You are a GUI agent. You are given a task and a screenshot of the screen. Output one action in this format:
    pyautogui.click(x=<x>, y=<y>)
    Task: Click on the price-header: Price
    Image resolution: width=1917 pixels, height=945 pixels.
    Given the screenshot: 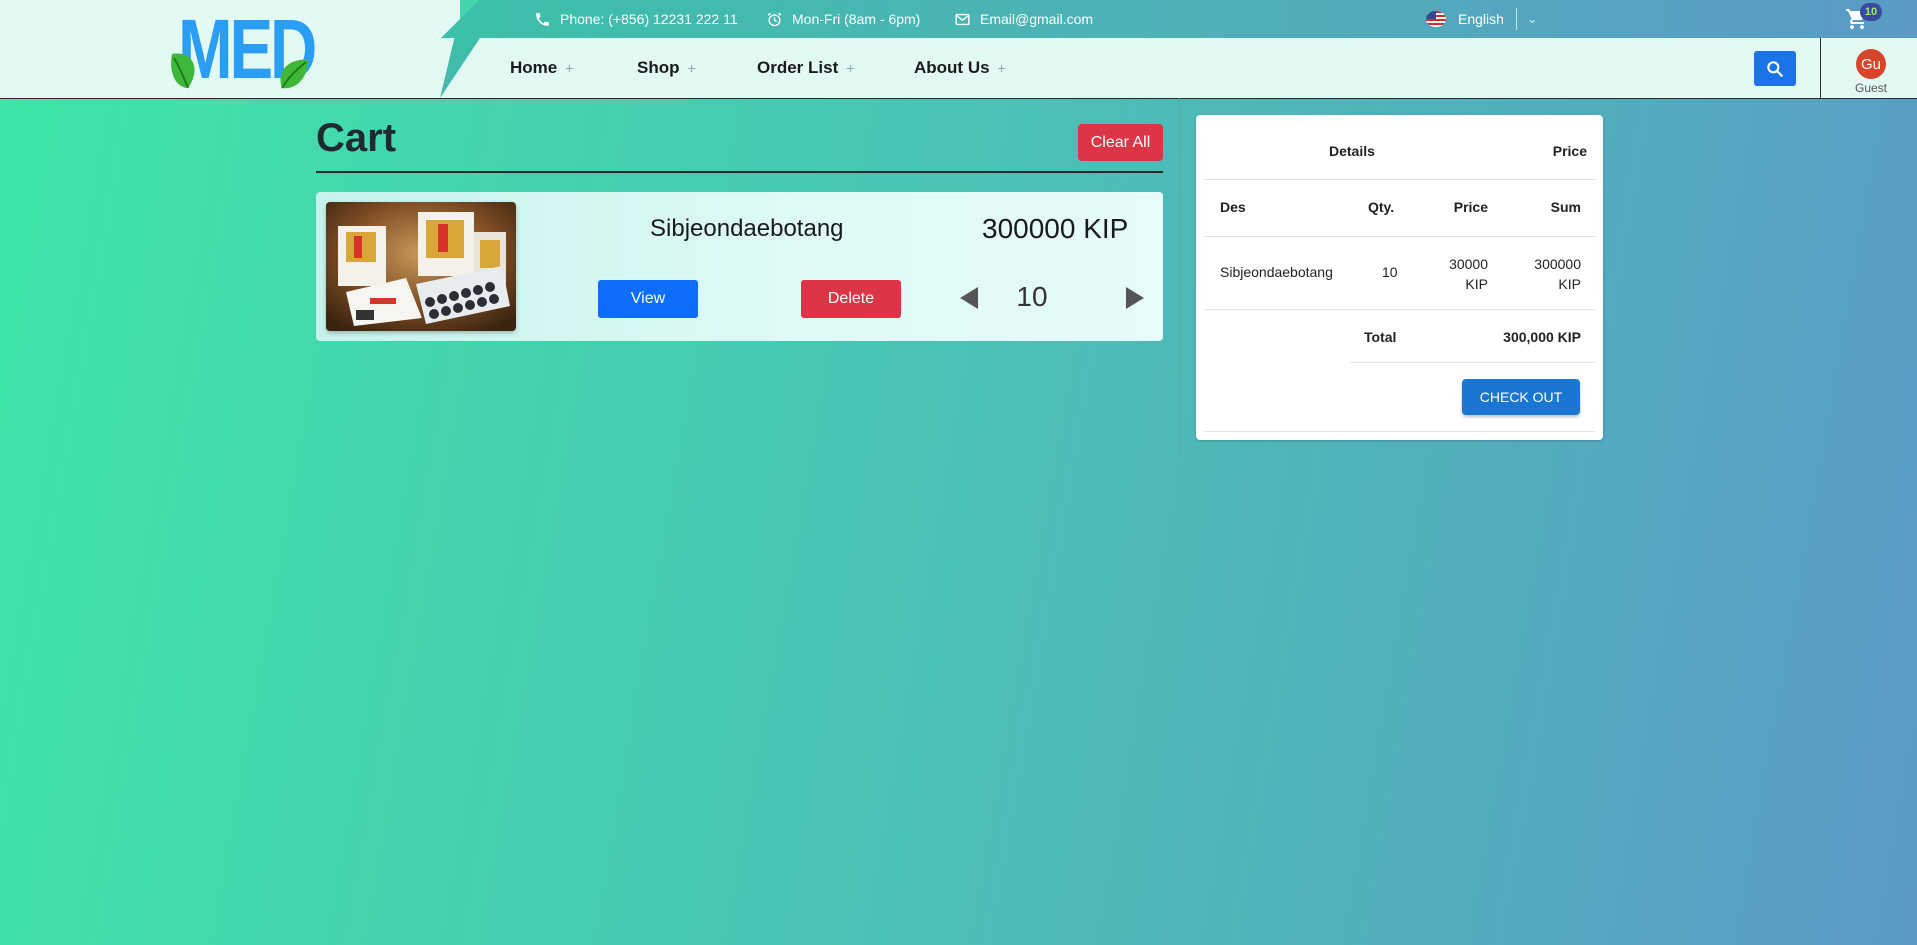 What is the action you would take?
    pyautogui.click(x=1569, y=151)
    